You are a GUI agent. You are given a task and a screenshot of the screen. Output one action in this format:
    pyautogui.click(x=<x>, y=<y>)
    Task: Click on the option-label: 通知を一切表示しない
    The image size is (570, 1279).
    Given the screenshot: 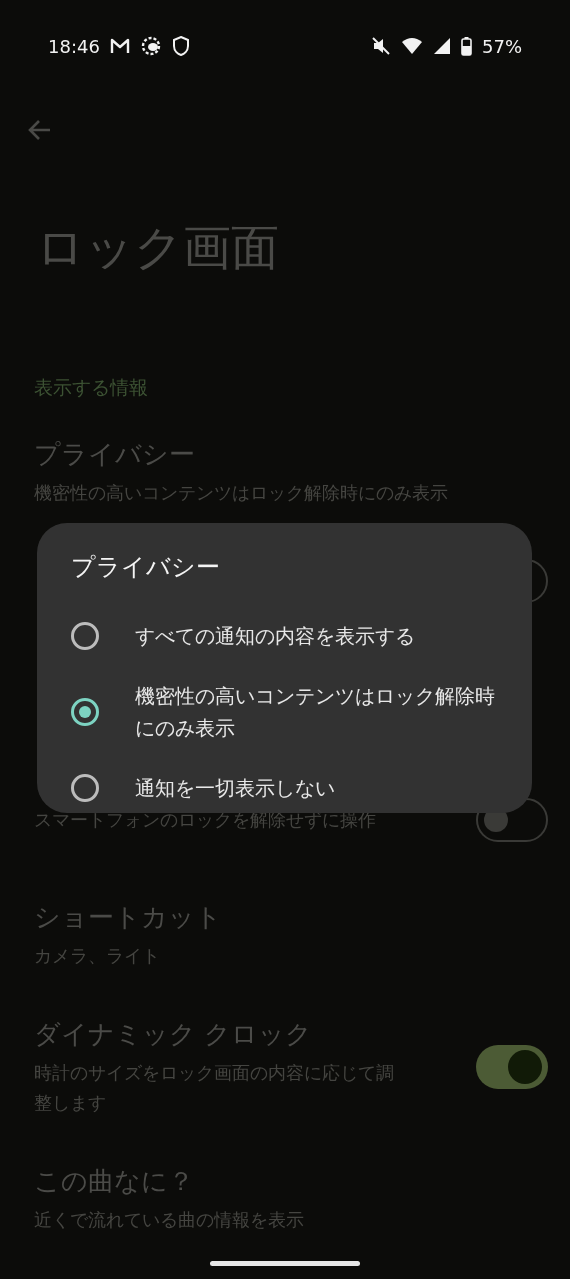 What is the action you would take?
    pyautogui.click(x=235, y=788)
    